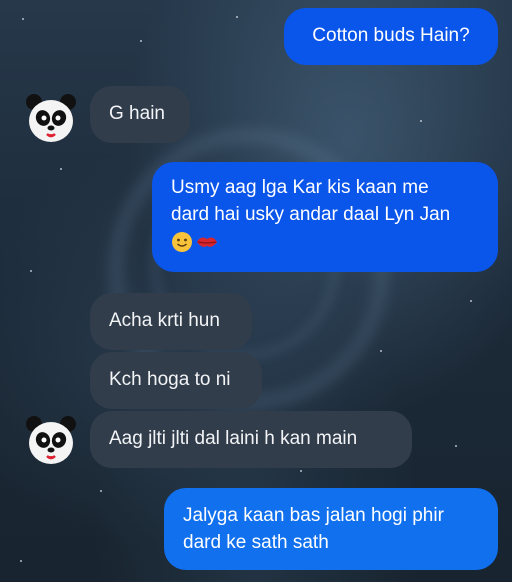 Image resolution: width=512 pixels, height=582 pixels. What do you see at coordinates (313, 515) in the screenshot?
I see `message-text-line: Jalyga kaan bas jalan hogi phir` at bounding box center [313, 515].